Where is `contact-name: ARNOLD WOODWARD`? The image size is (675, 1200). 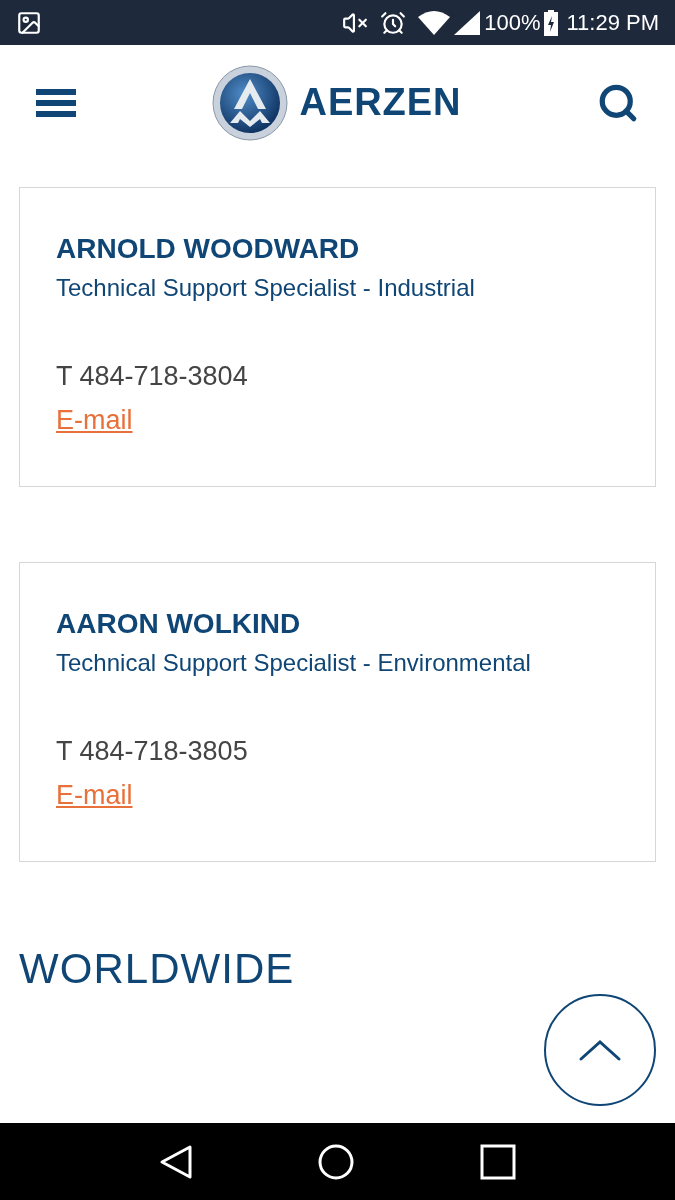 contact-name: ARNOLD WOODWARD is located at coordinates (208, 249).